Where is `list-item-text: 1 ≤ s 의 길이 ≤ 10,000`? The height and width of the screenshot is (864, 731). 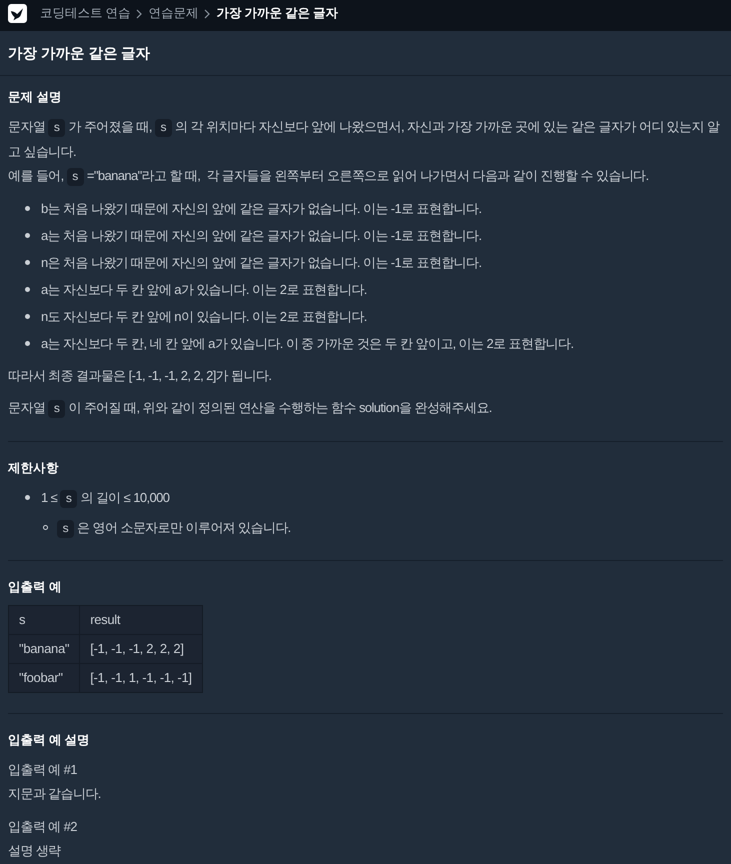
list-item-text: 1 ≤ s 의 길이 ≤ 10,000 is located at coordinates (105, 499).